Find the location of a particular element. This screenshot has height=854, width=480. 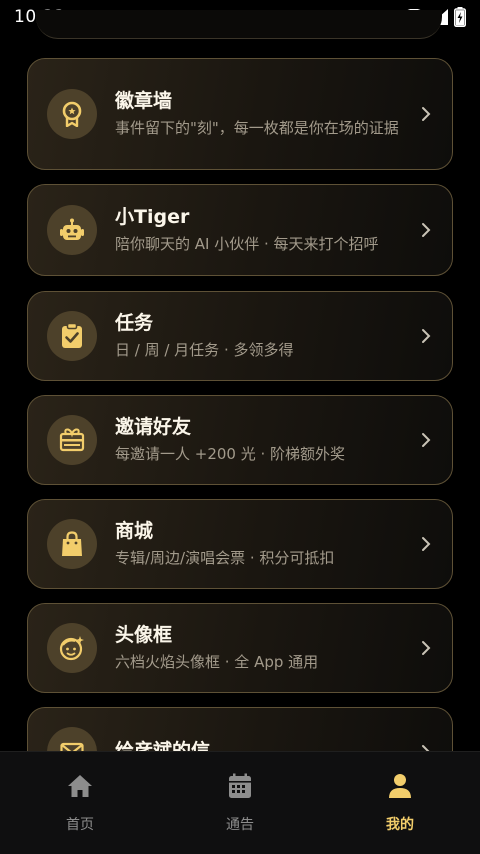

gift-icon is located at coordinates (72, 440).